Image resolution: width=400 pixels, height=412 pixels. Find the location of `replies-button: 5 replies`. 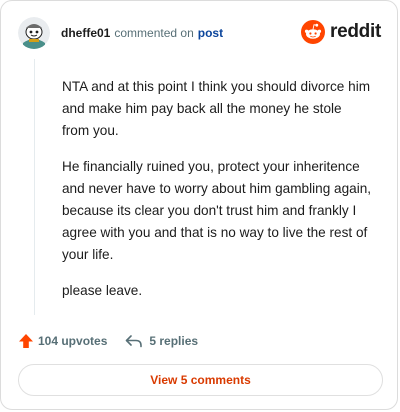

replies-button: 5 replies is located at coordinates (161, 341).